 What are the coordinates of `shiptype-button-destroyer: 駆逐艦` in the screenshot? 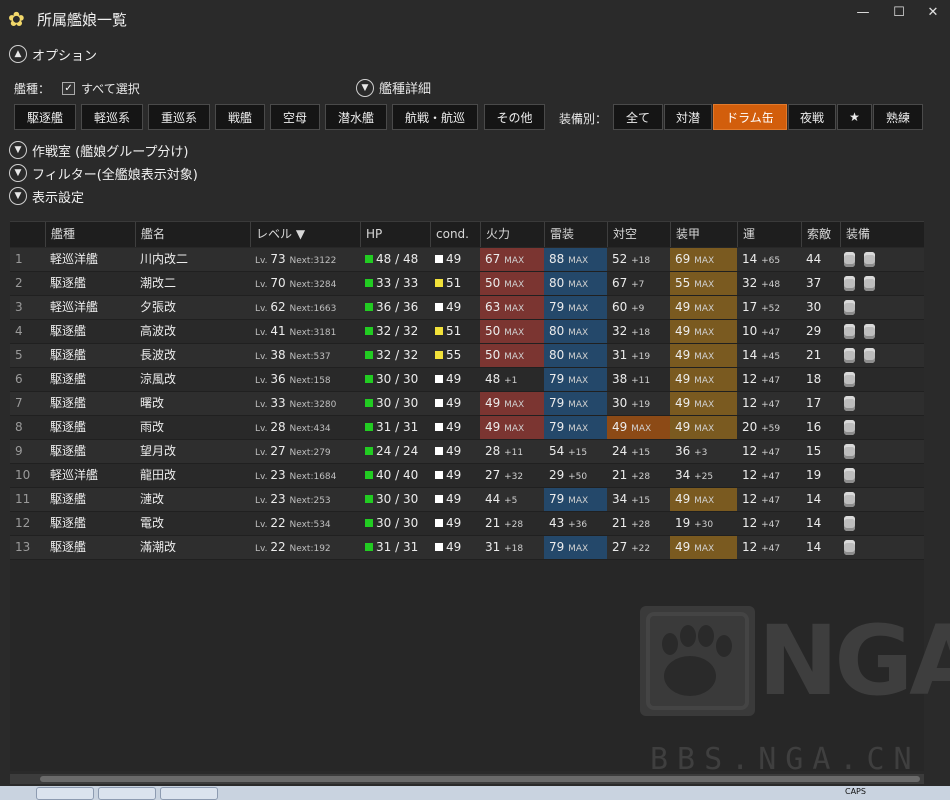 It's located at (45, 117).